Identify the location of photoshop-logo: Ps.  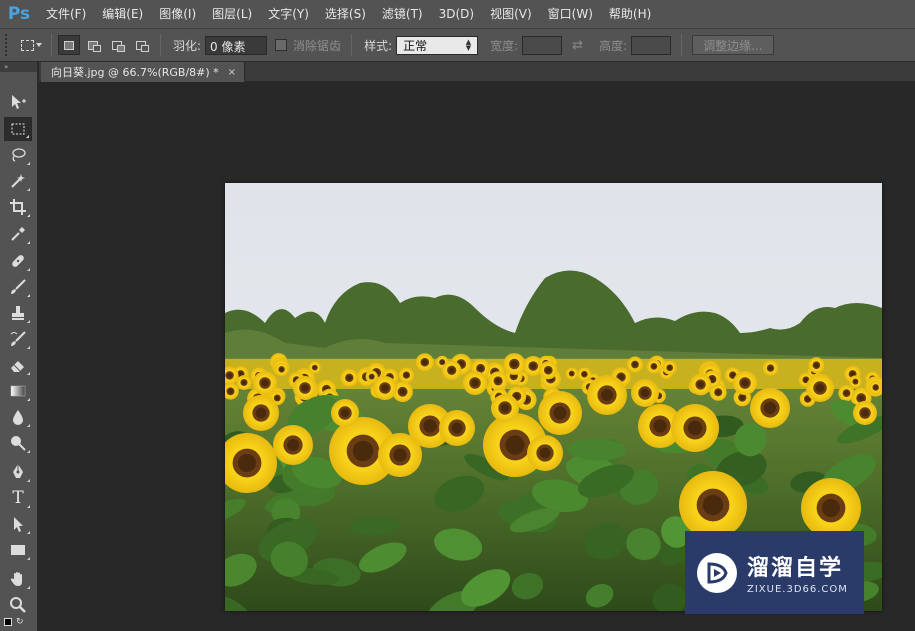
(19, 14).